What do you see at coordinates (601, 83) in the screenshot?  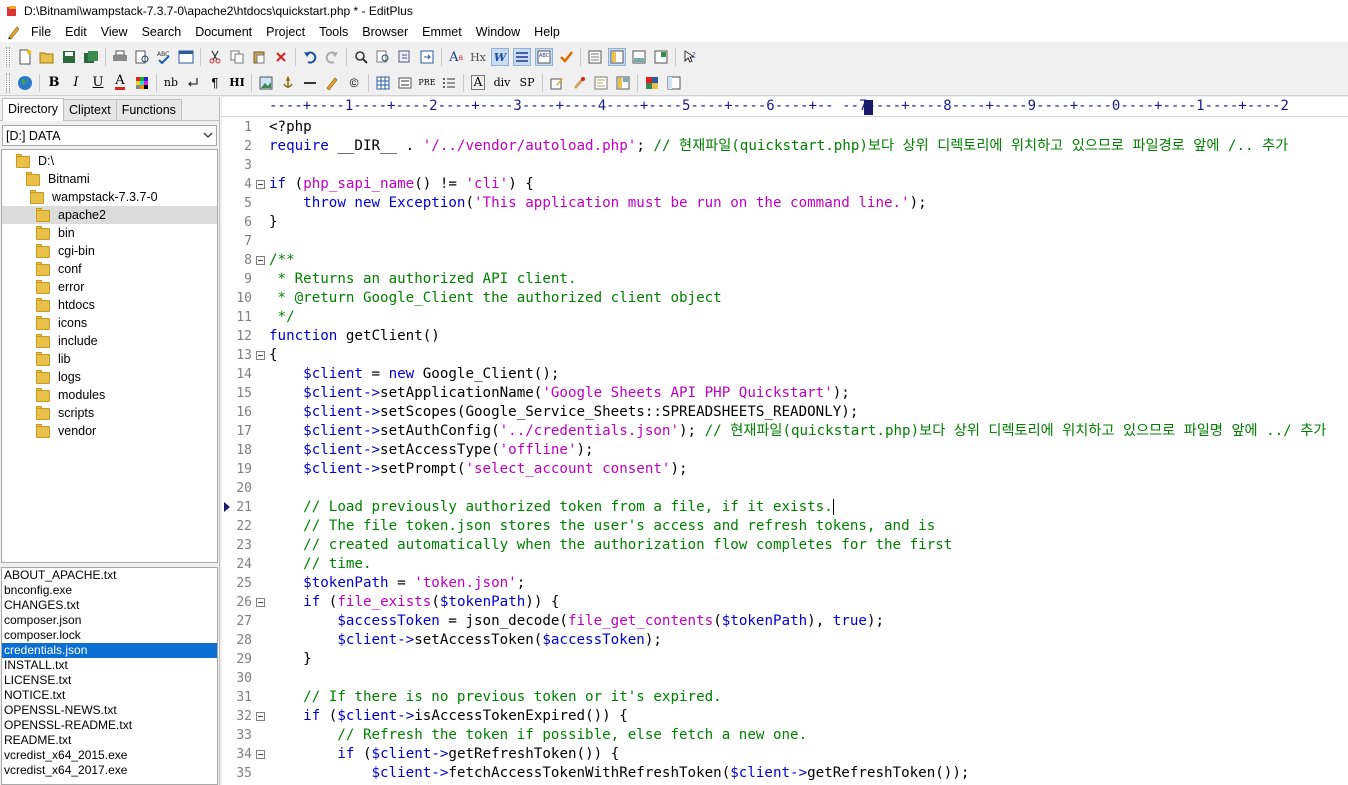 I see `script-icon` at bounding box center [601, 83].